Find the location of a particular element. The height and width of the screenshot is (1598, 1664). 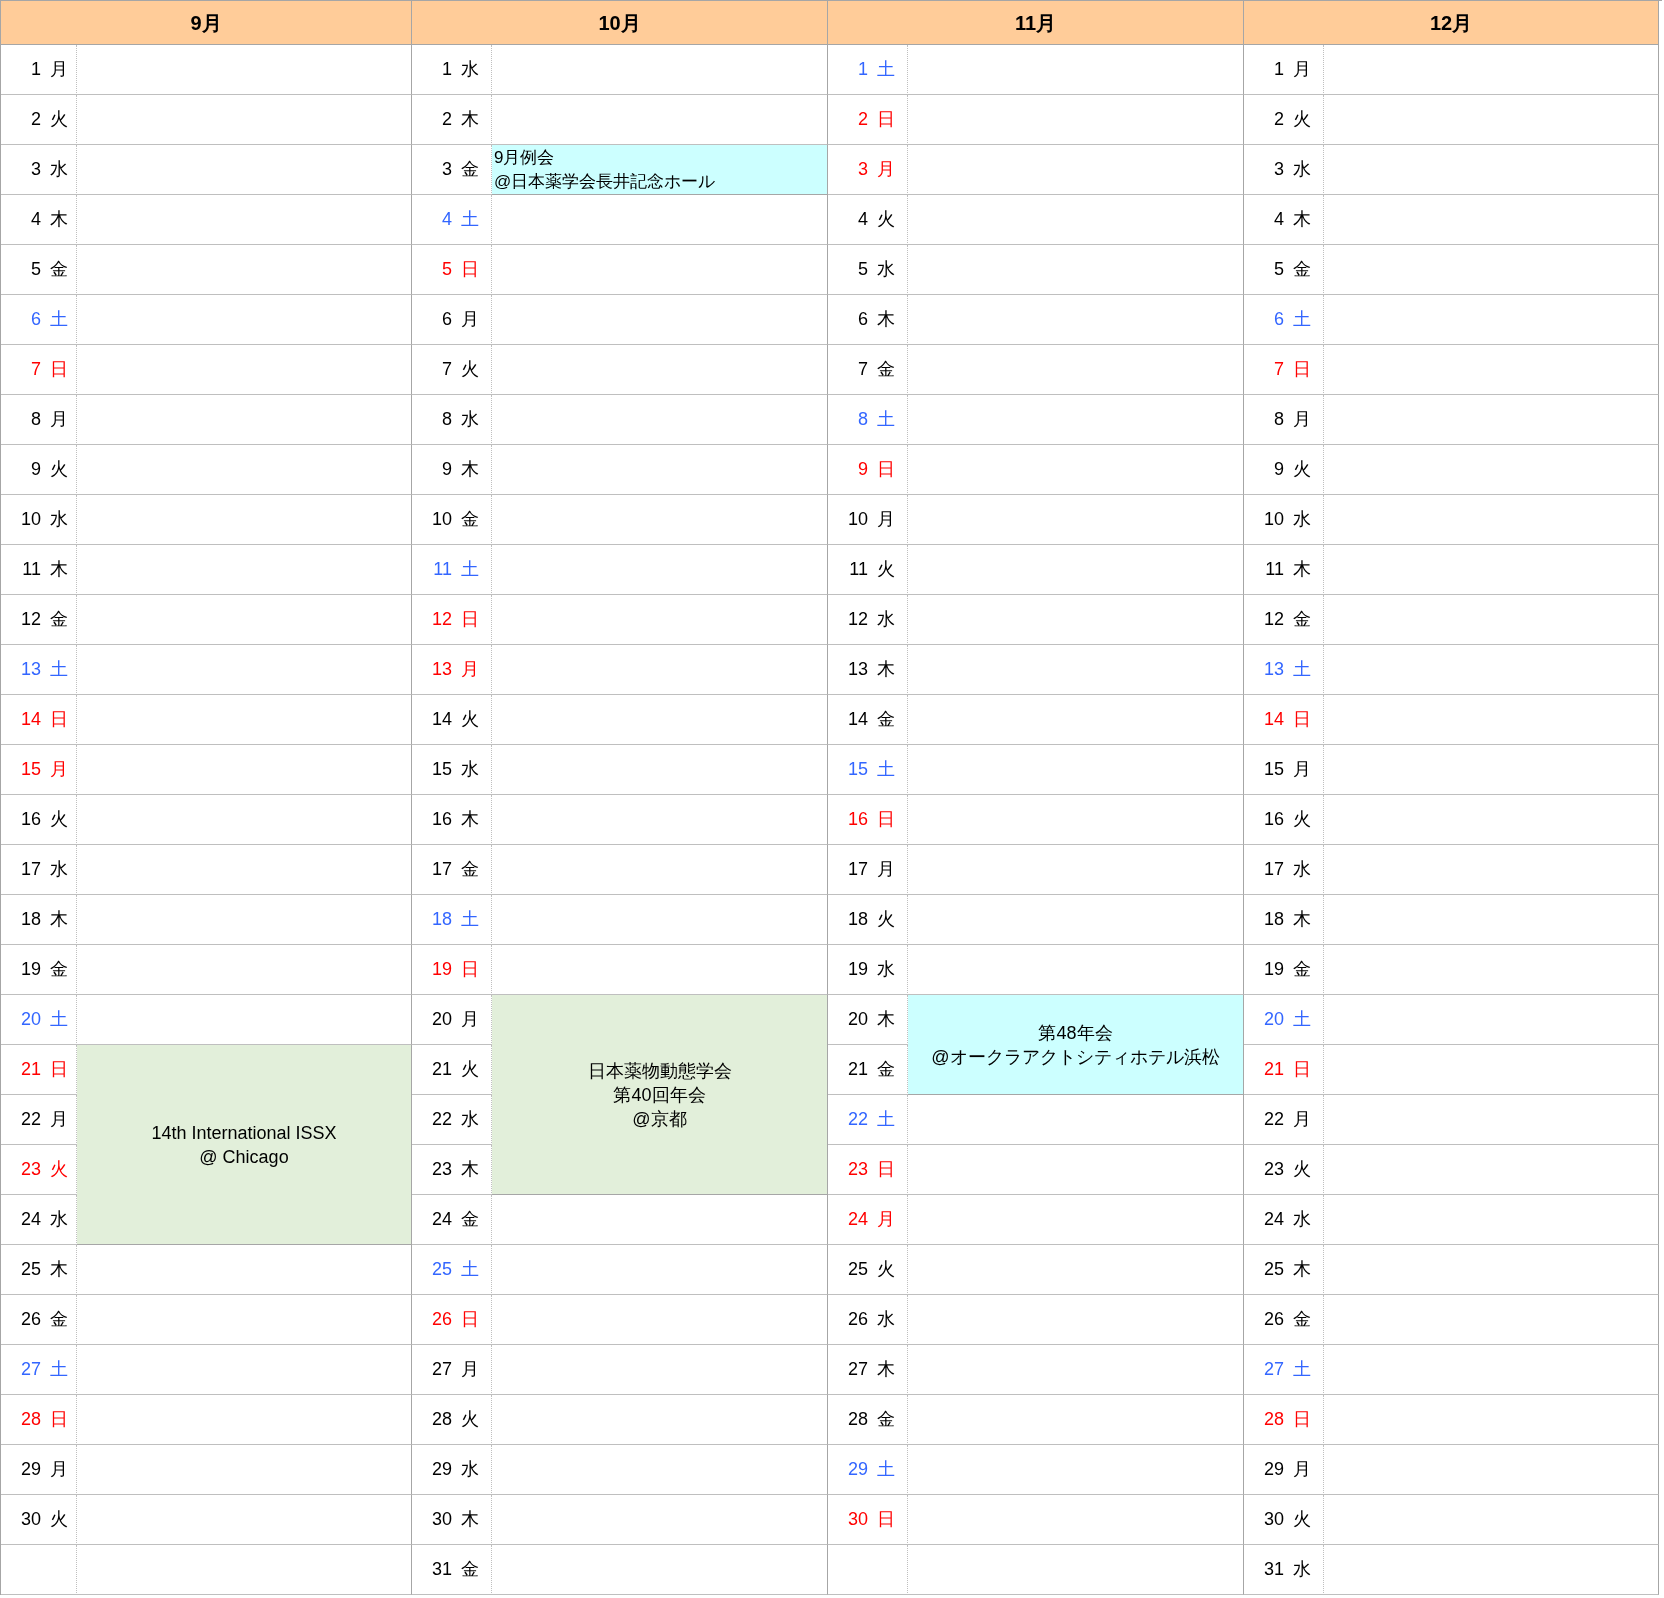

day-number: 3 is located at coordinates (862, 169).